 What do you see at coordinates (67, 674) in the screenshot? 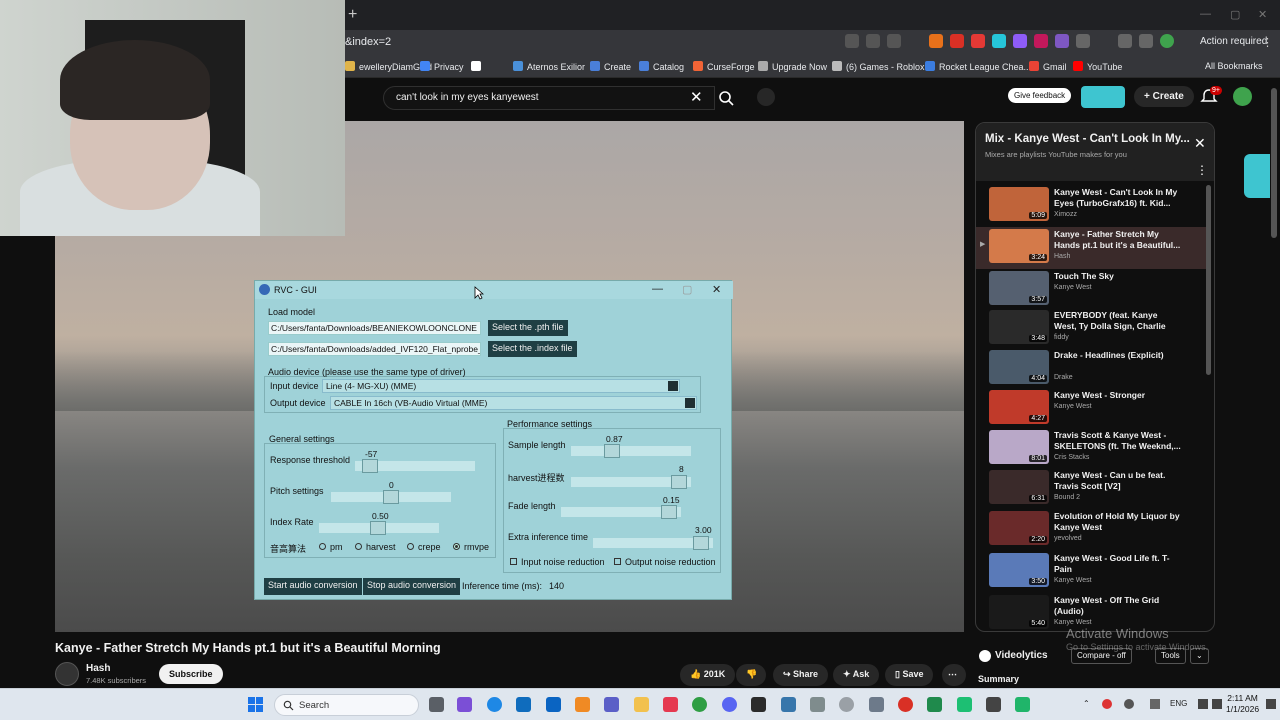
I see `channel-avatar` at bounding box center [67, 674].